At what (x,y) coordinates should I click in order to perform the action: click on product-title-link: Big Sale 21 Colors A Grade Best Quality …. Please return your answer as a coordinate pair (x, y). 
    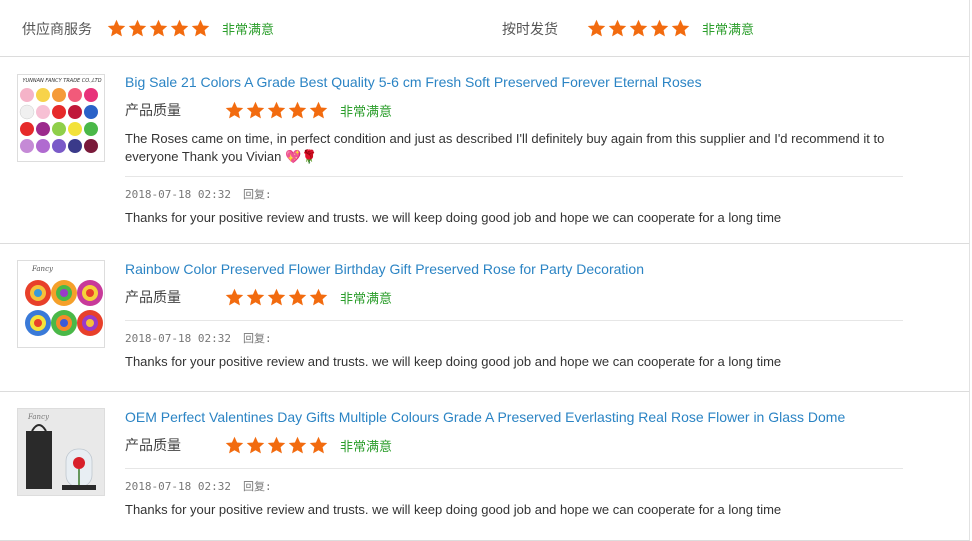
    Looking at the image, I should click on (515, 82).